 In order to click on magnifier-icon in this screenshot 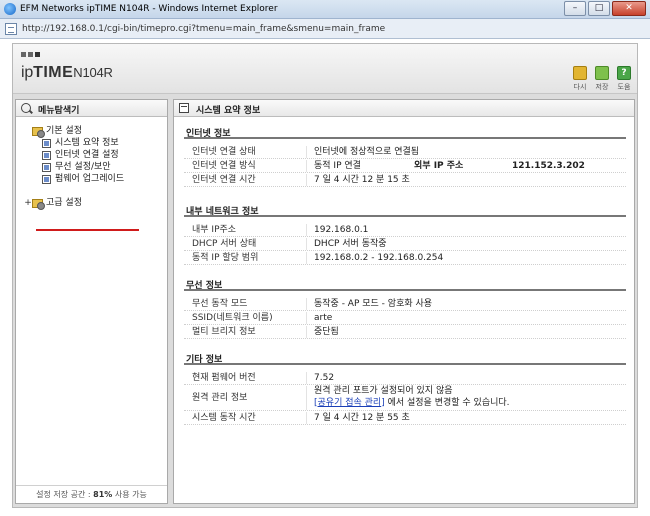, I will do `click(26, 108)`.